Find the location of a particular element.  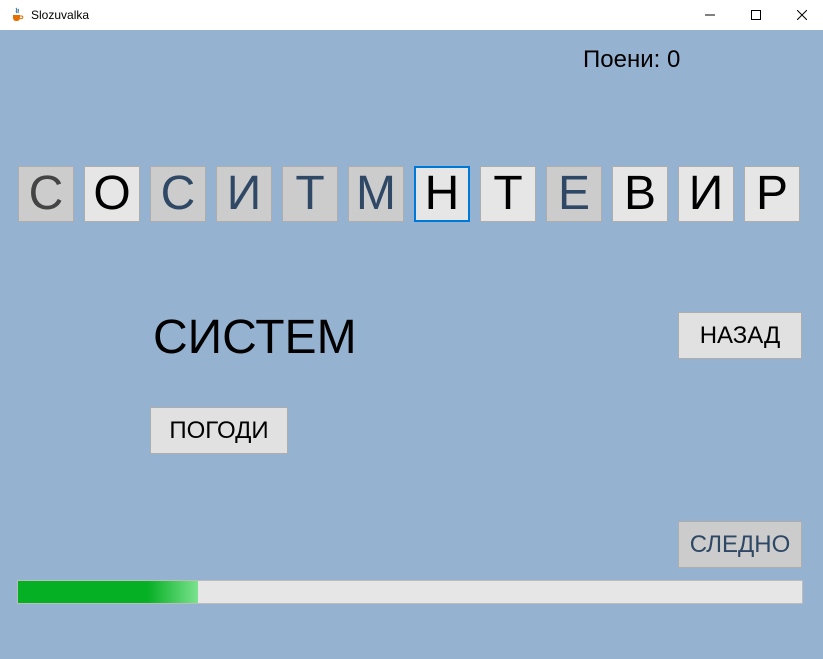

maximize-icon is located at coordinates (756, 15).